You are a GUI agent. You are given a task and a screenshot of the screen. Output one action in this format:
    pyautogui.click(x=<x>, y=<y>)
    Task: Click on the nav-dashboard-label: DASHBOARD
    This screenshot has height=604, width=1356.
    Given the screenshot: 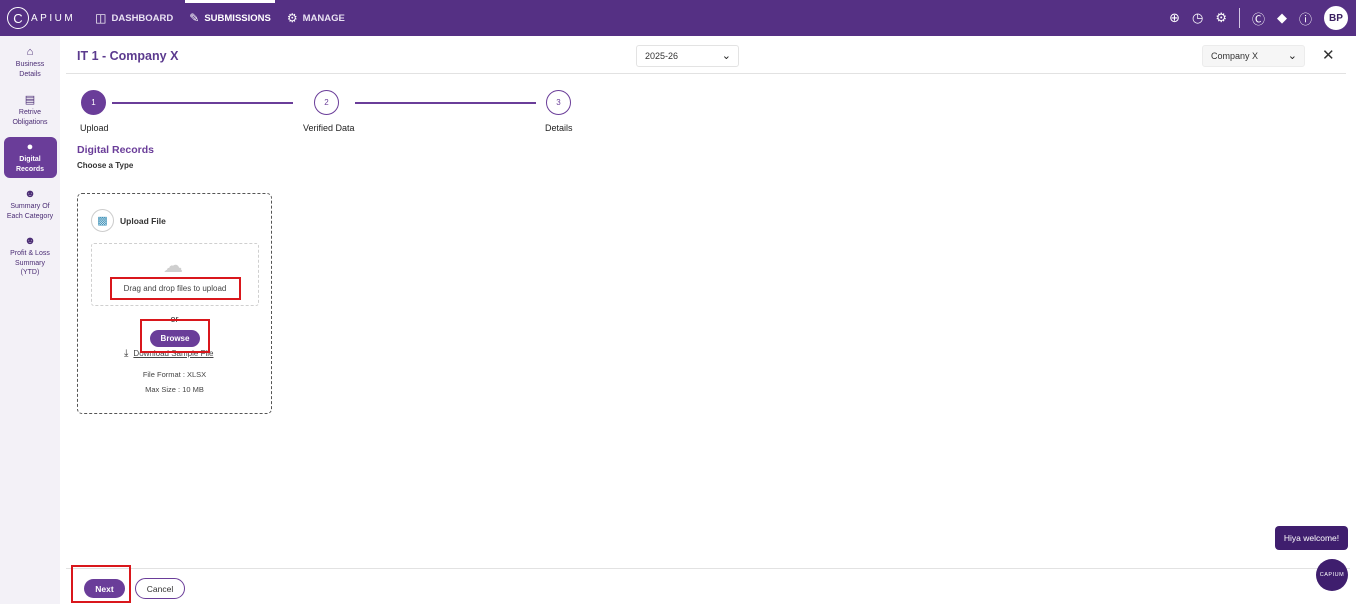 What is the action you would take?
    pyautogui.click(x=142, y=18)
    